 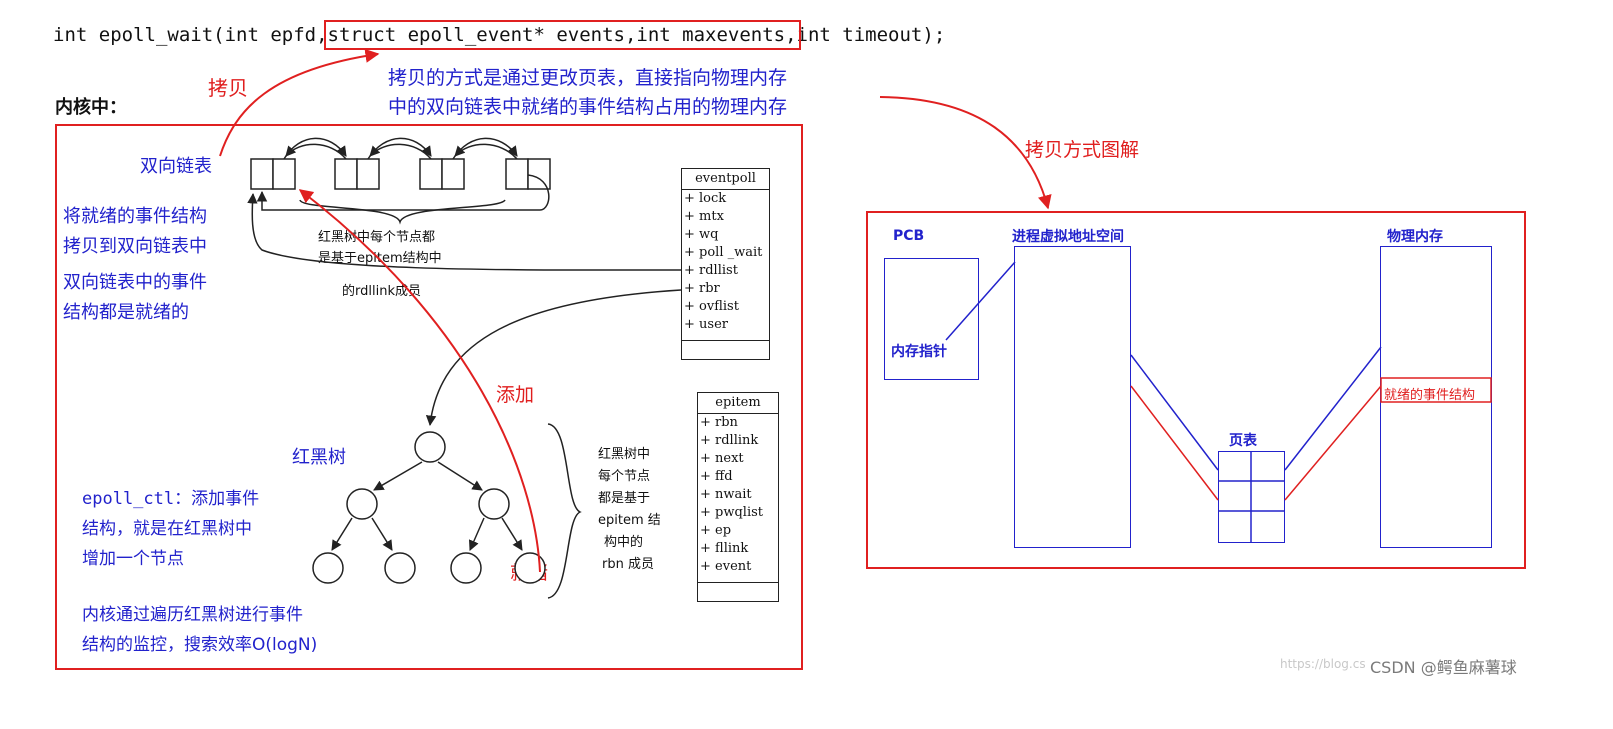 I want to click on map-blue-right, so click(x=1333, y=408).